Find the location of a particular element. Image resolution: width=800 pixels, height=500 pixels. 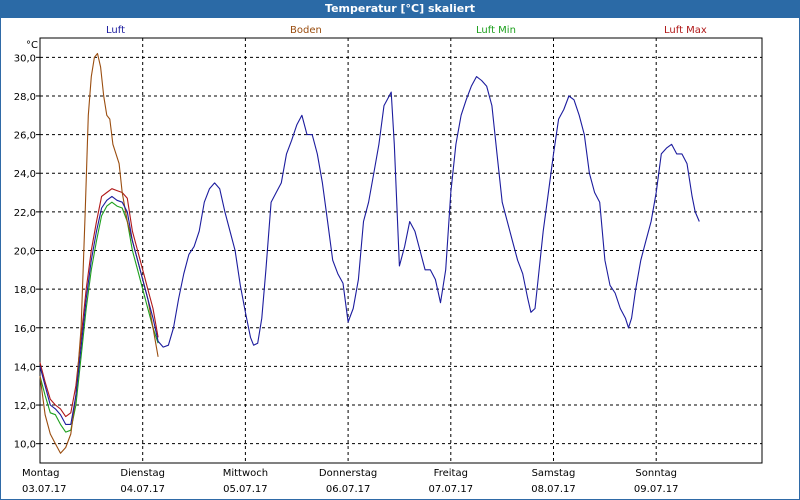

x-tick-label-weekday: Montag is located at coordinates (40, 473).